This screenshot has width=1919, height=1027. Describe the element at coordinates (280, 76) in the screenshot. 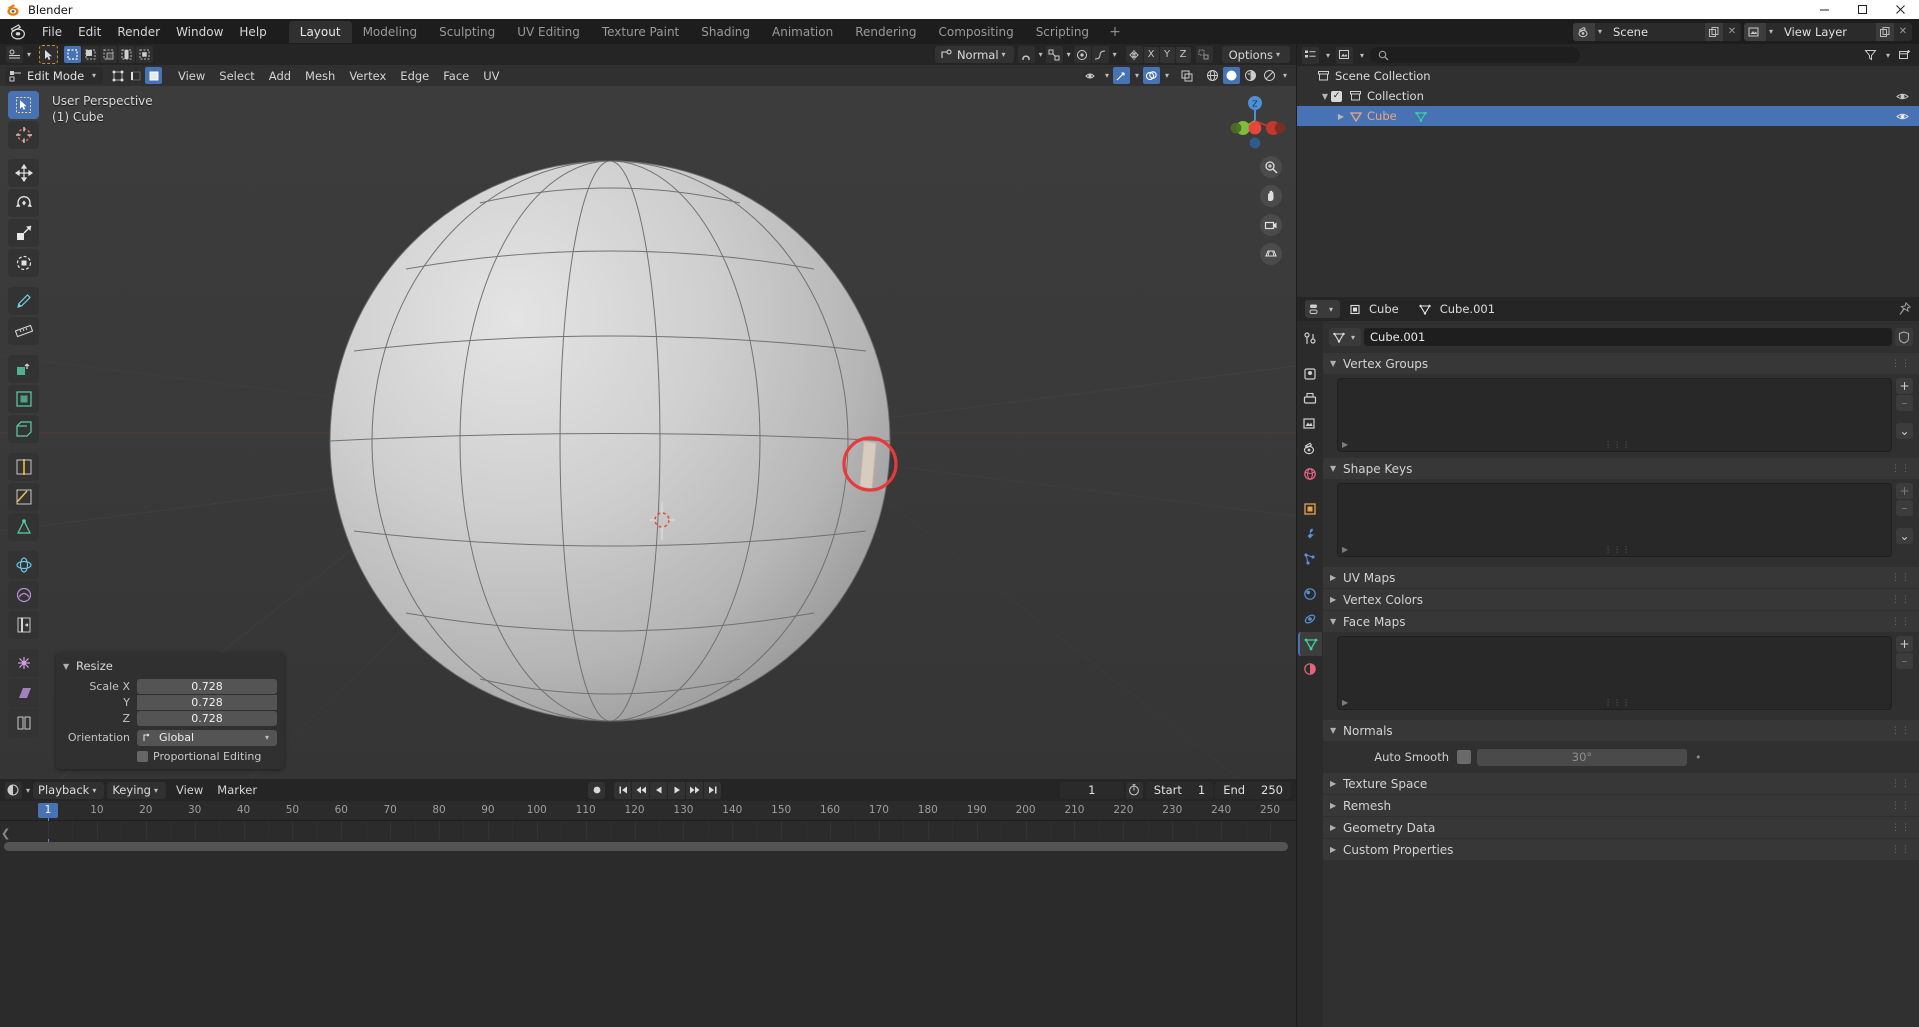

I see `mesh-menu-add: Add` at that location.